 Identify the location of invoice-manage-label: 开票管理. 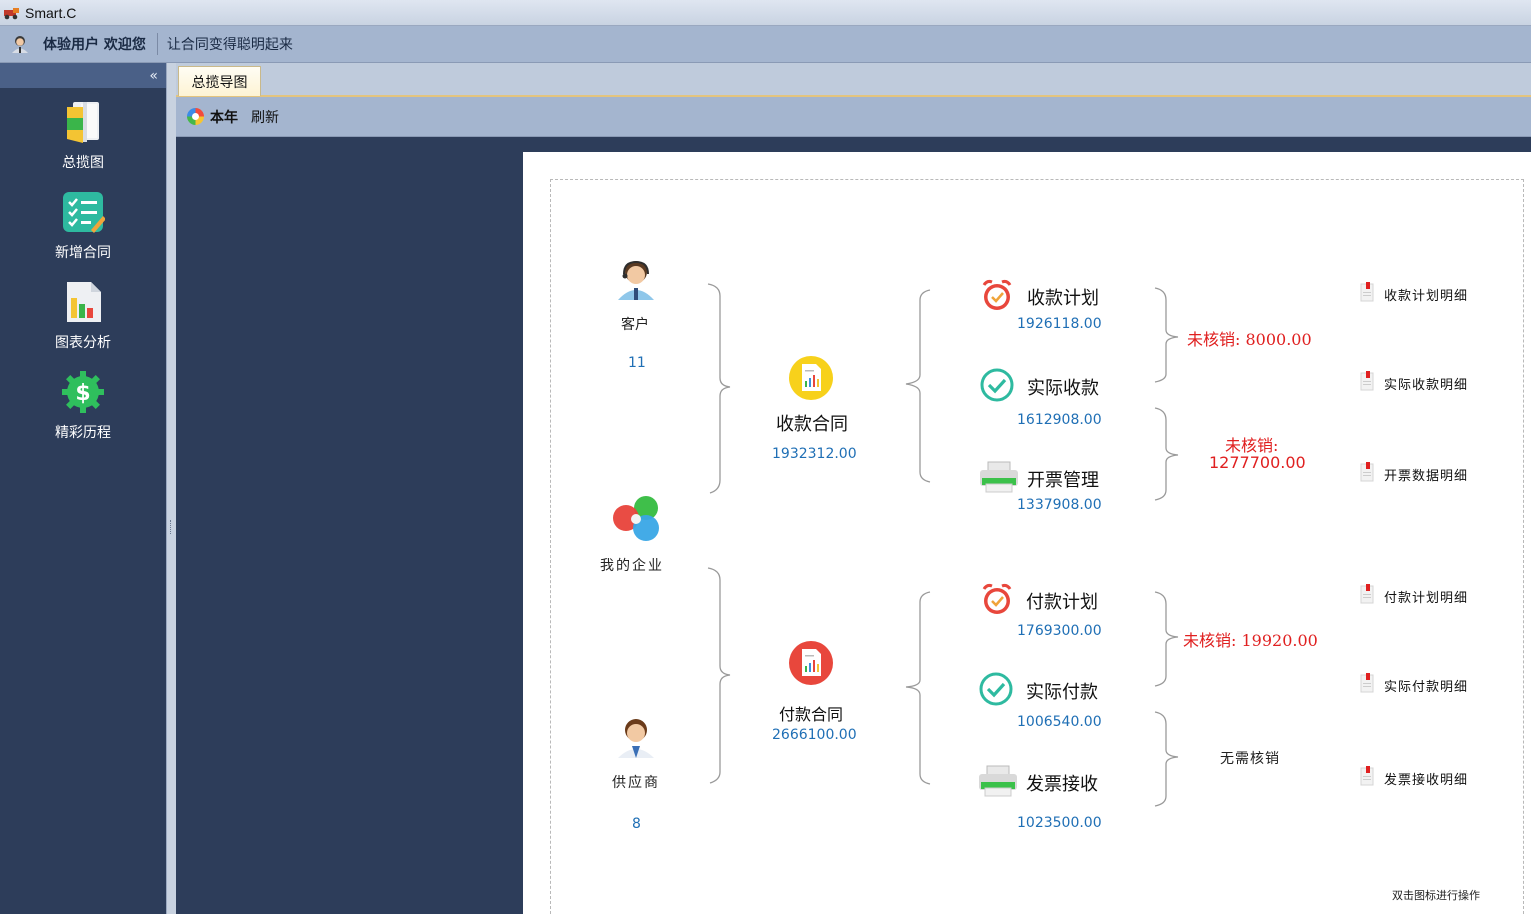
(1063, 480).